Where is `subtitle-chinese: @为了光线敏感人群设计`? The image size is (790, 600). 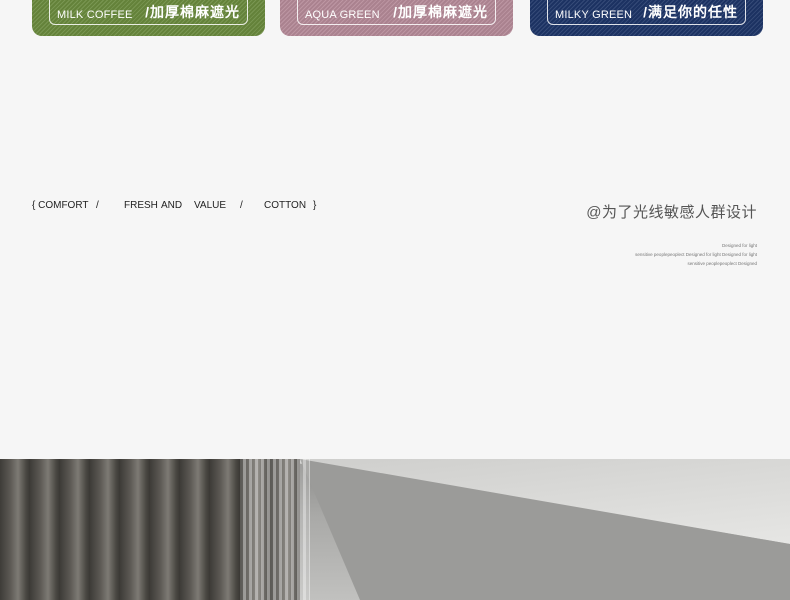 subtitle-chinese: @为了光线敏感人群设计 is located at coordinates (671, 212).